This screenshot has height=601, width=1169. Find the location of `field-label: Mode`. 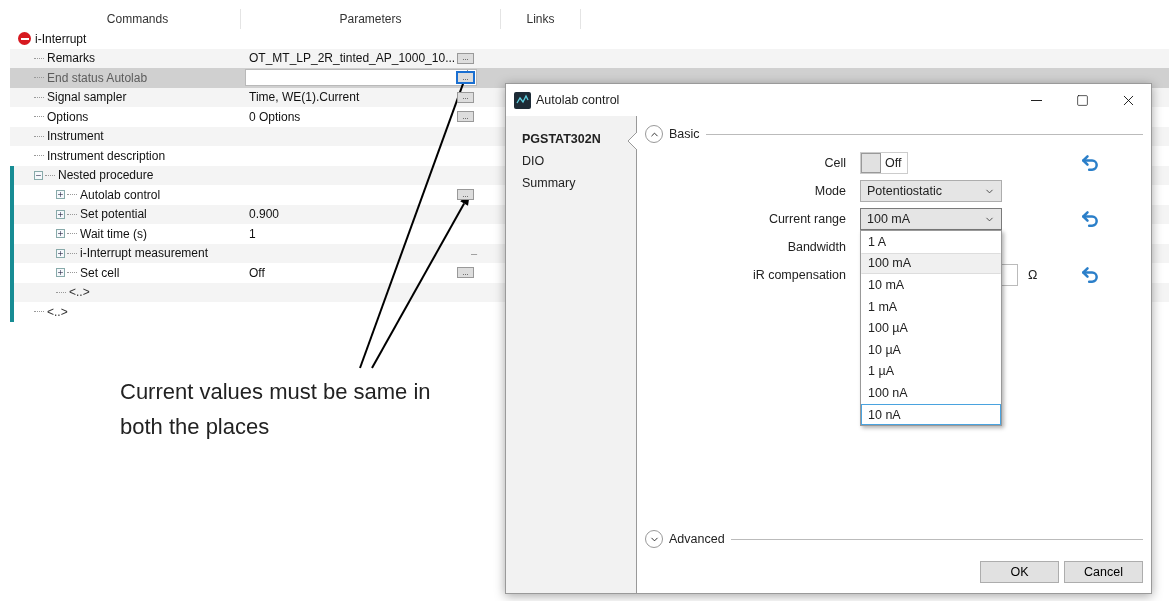

field-label: Mode is located at coordinates (829, 191).